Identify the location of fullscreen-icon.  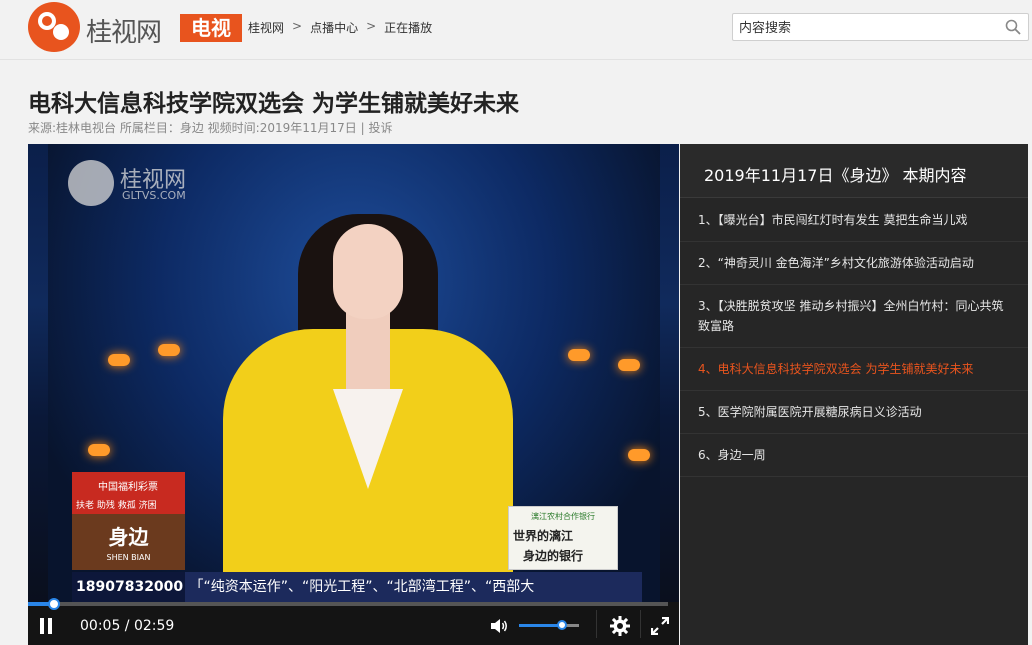
(660, 626).